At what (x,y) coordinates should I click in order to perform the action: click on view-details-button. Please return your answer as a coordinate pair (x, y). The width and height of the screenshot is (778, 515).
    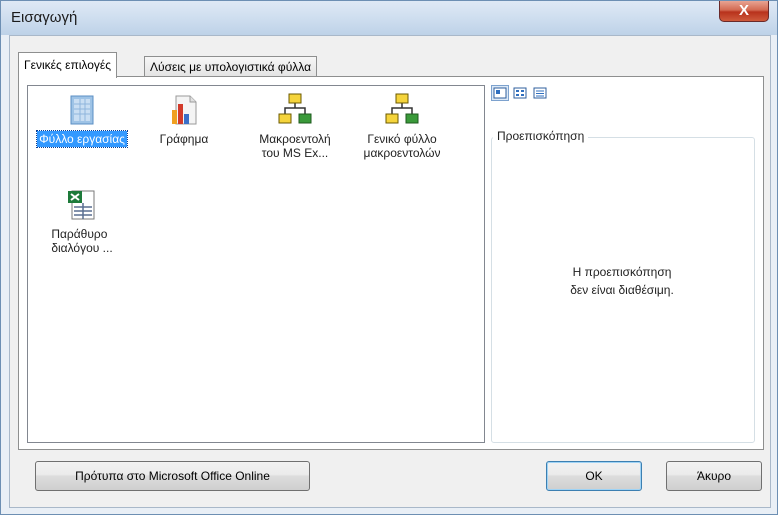
    Looking at the image, I should click on (540, 93).